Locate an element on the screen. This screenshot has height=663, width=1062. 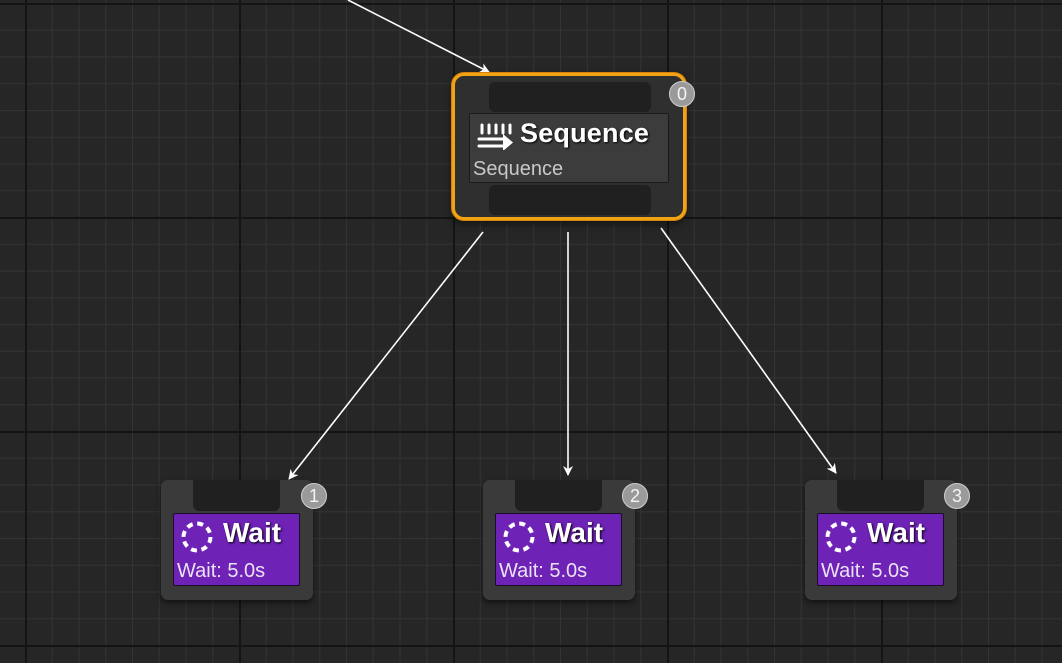
wait-node-2: Wait Wait: 5.0s is located at coordinates (559, 540).